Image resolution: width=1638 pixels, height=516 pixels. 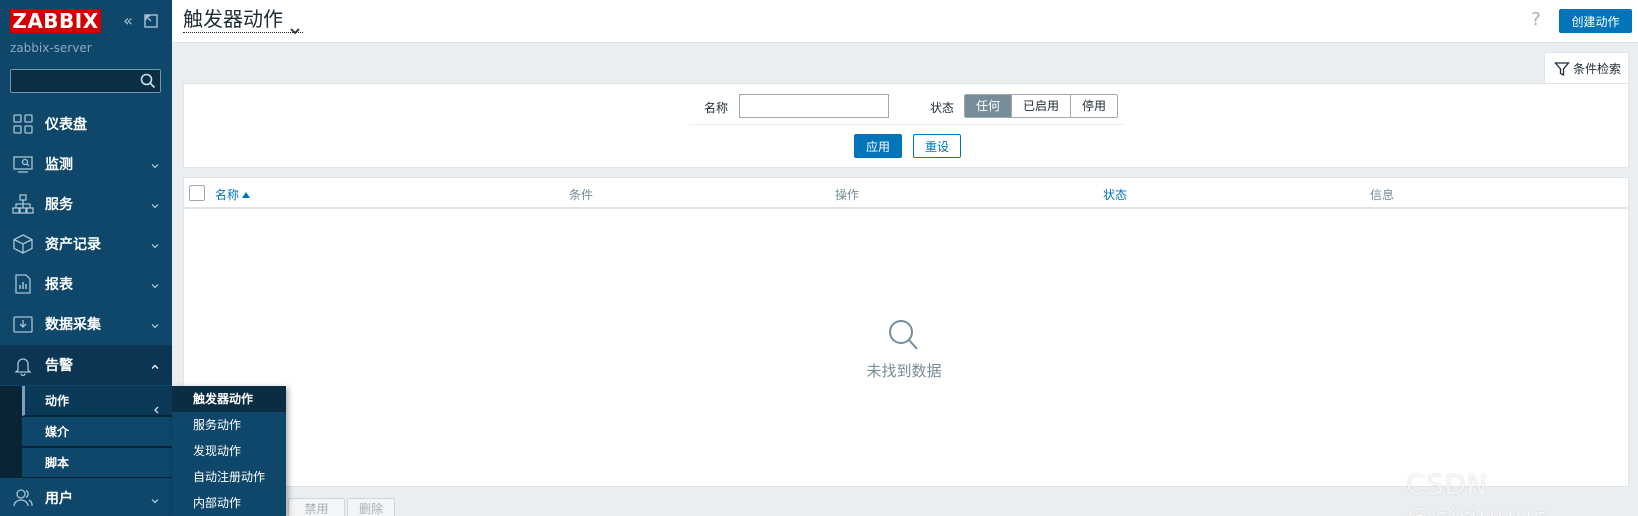 I want to click on bell-icon, so click(x=23, y=365).